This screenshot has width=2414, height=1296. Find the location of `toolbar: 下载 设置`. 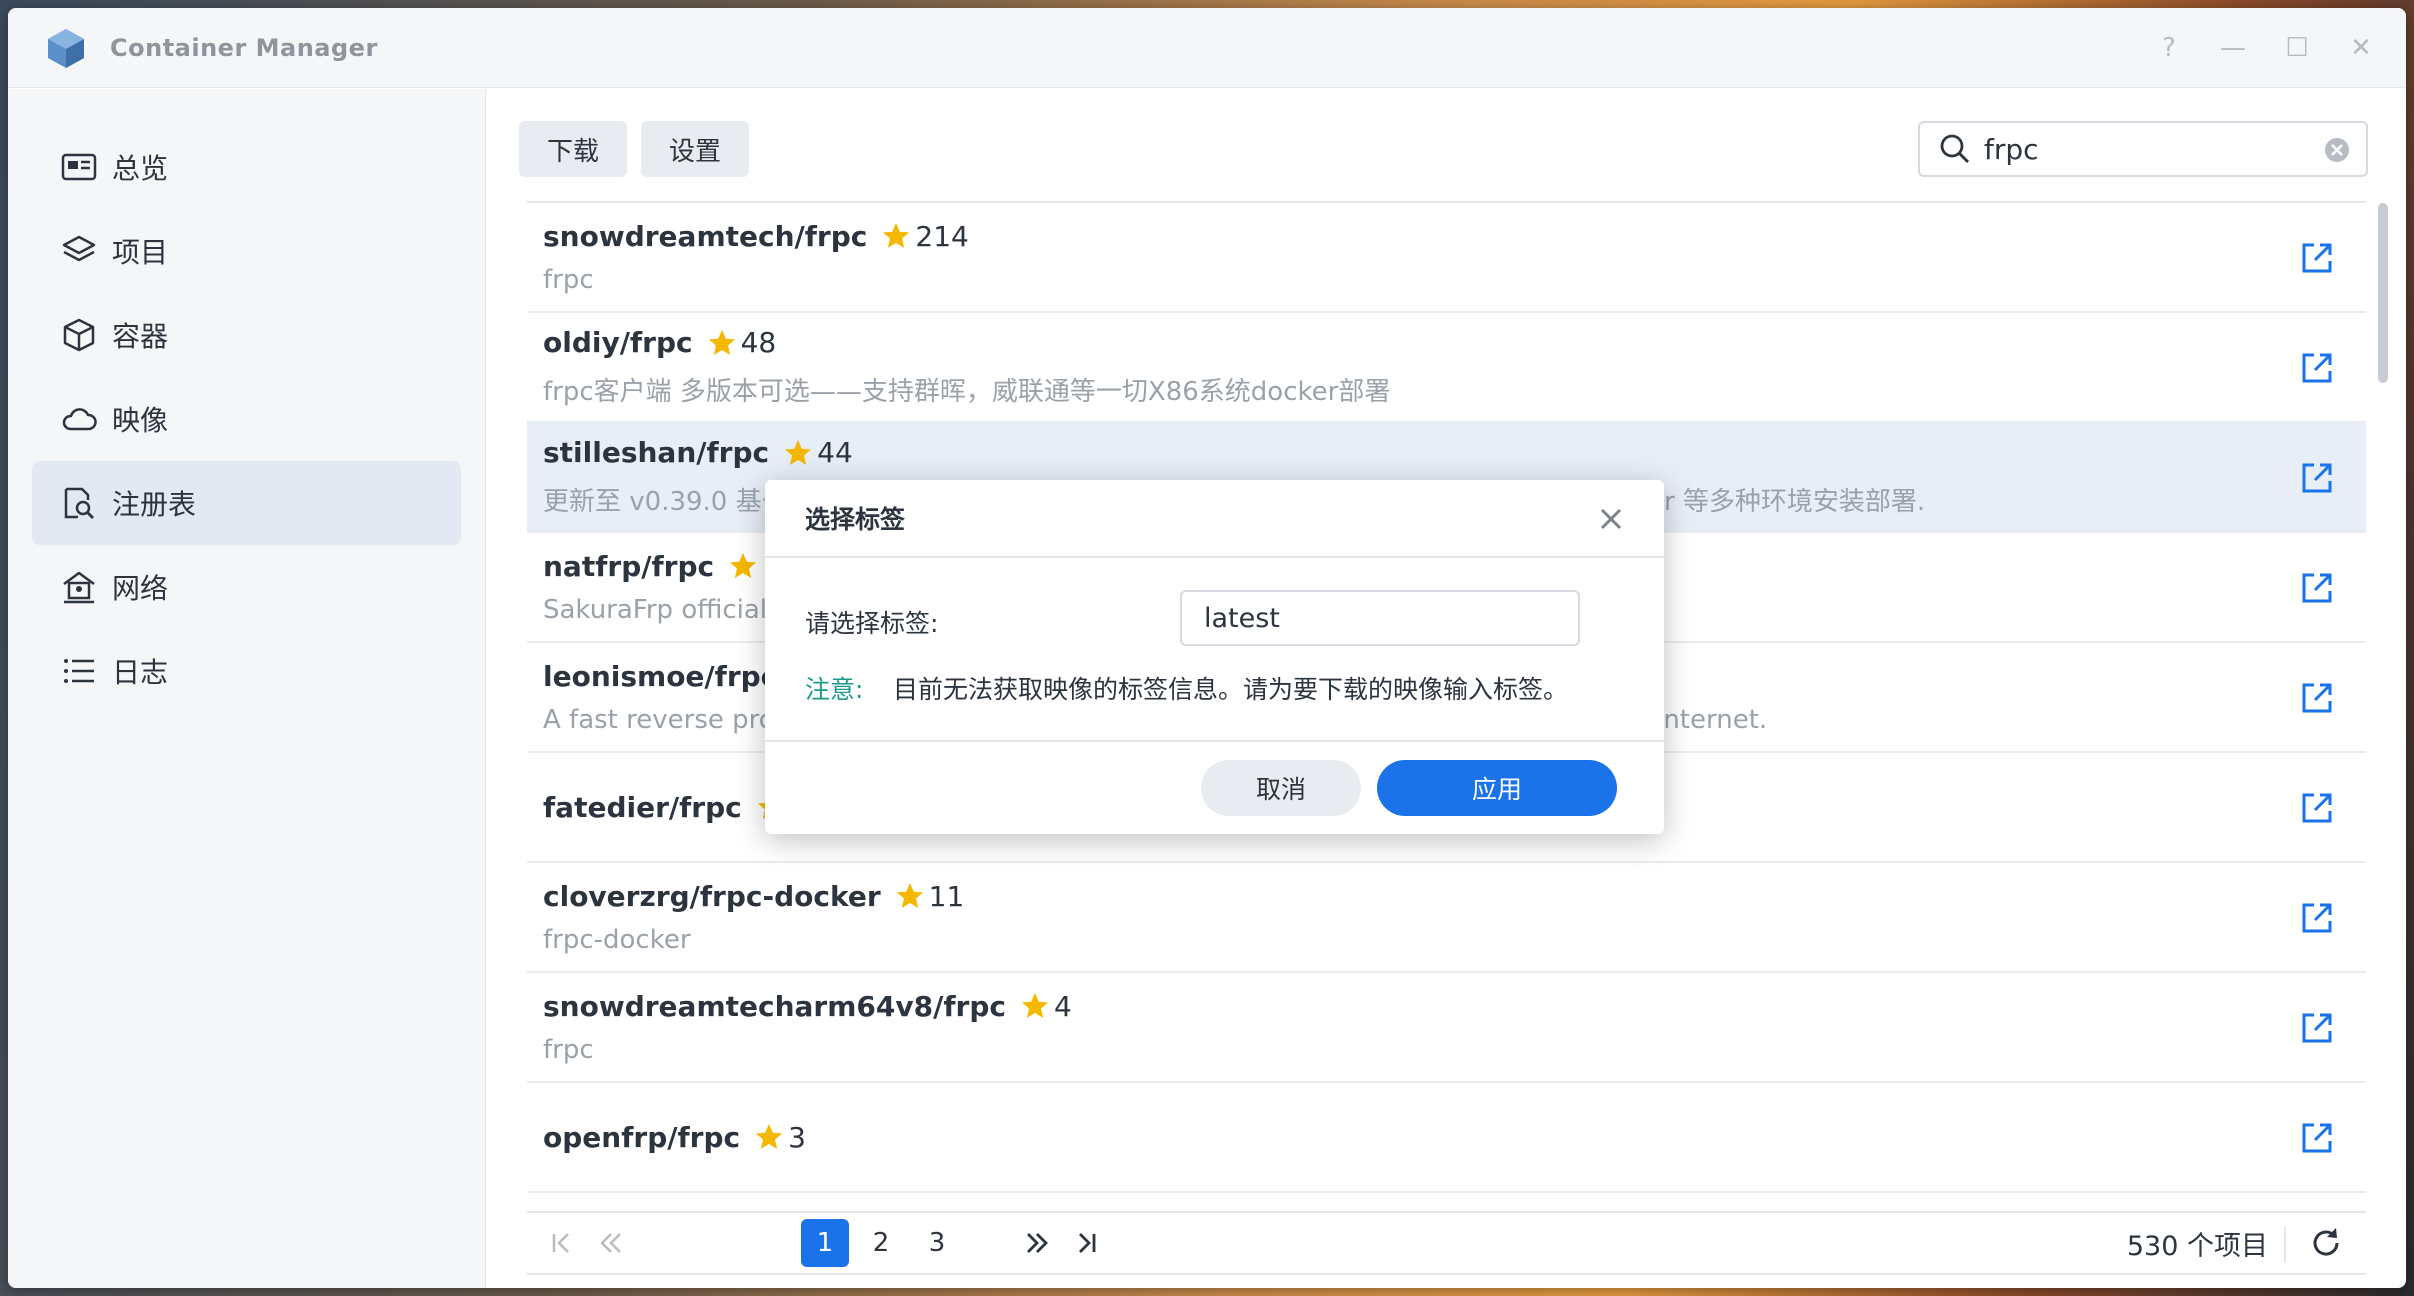

toolbar: 下载 设置 is located at coordinates (634, 149).